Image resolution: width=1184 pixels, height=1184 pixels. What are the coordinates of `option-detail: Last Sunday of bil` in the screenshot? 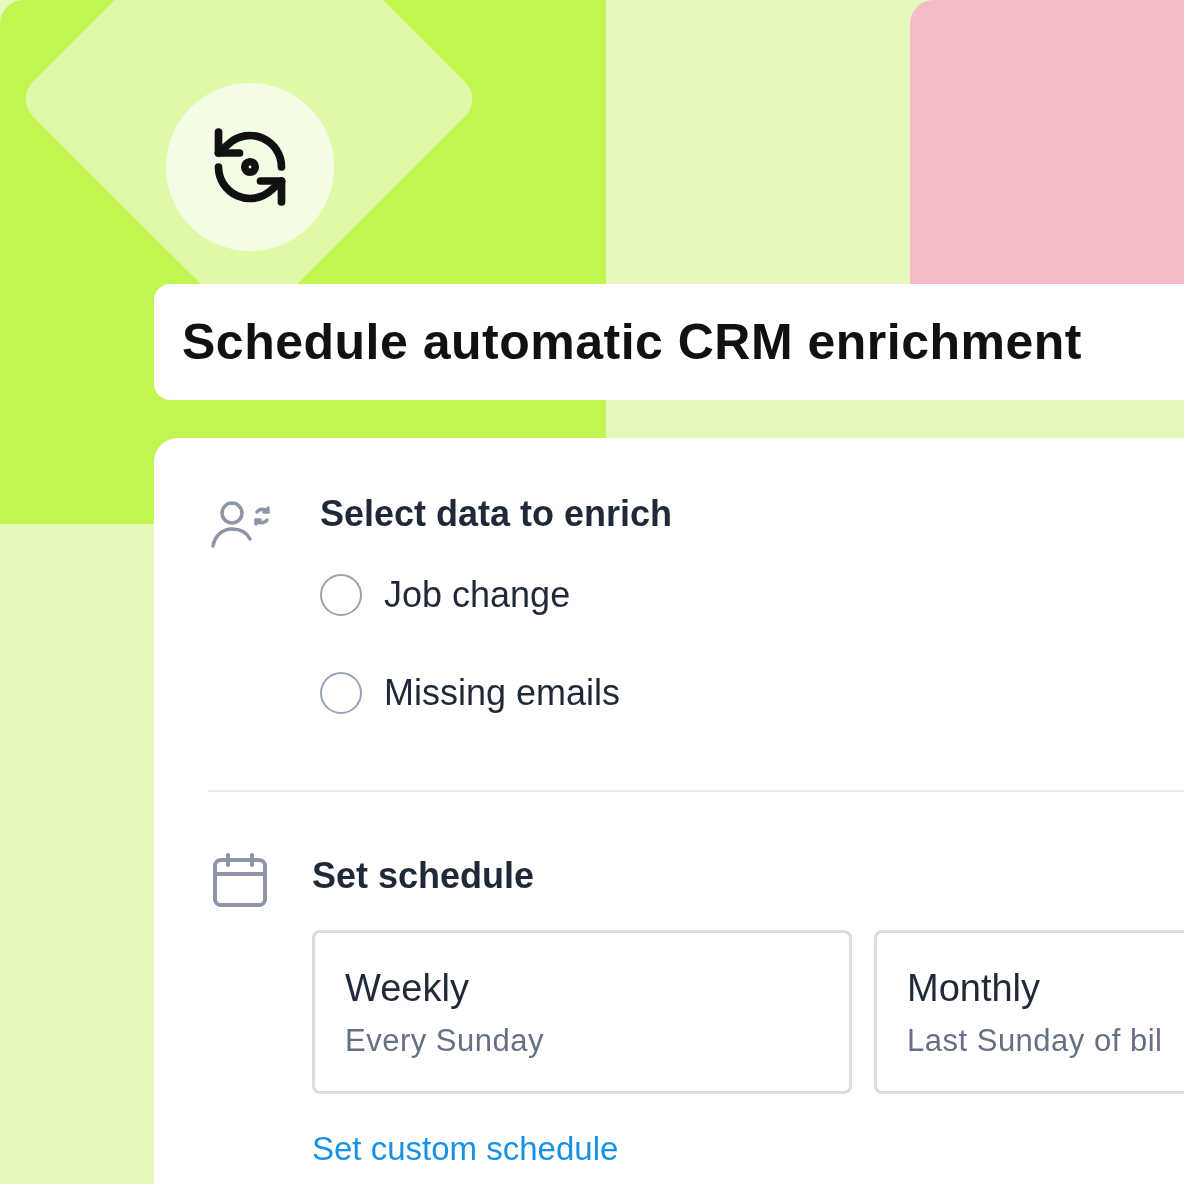 It's located at (1035, 1040).